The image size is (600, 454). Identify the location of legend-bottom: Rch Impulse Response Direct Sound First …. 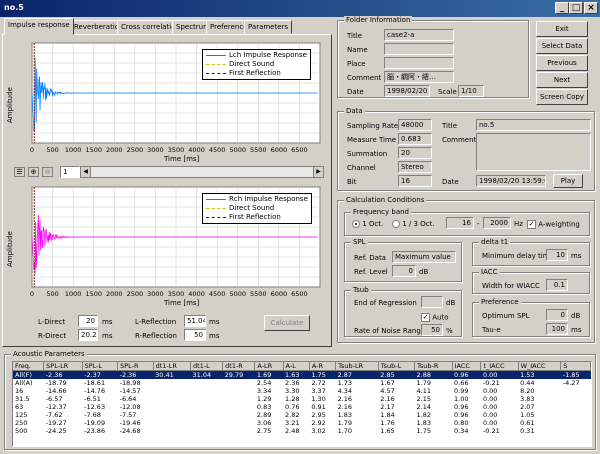
(257, 208).